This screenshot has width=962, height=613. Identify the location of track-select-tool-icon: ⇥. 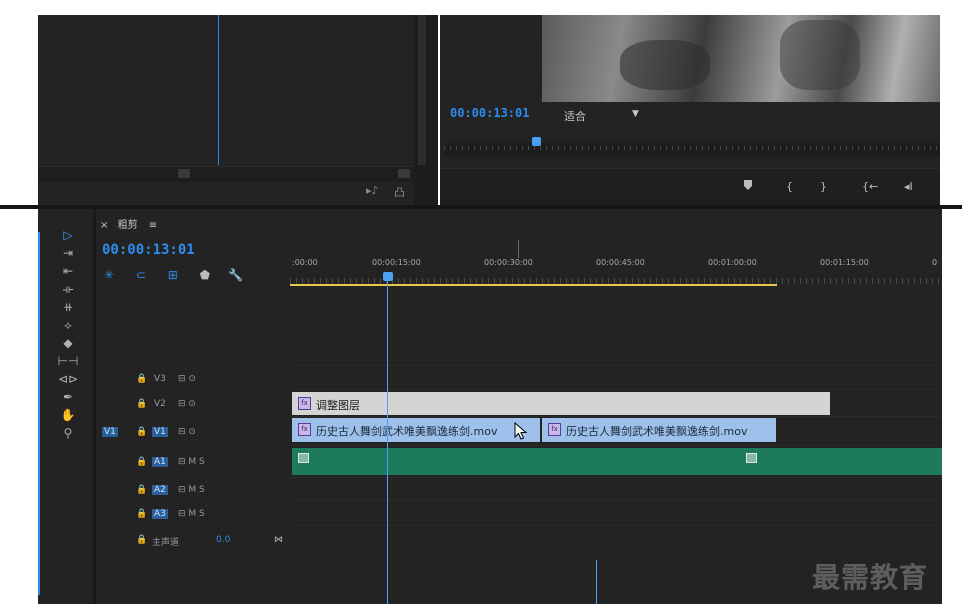
(68, 254).